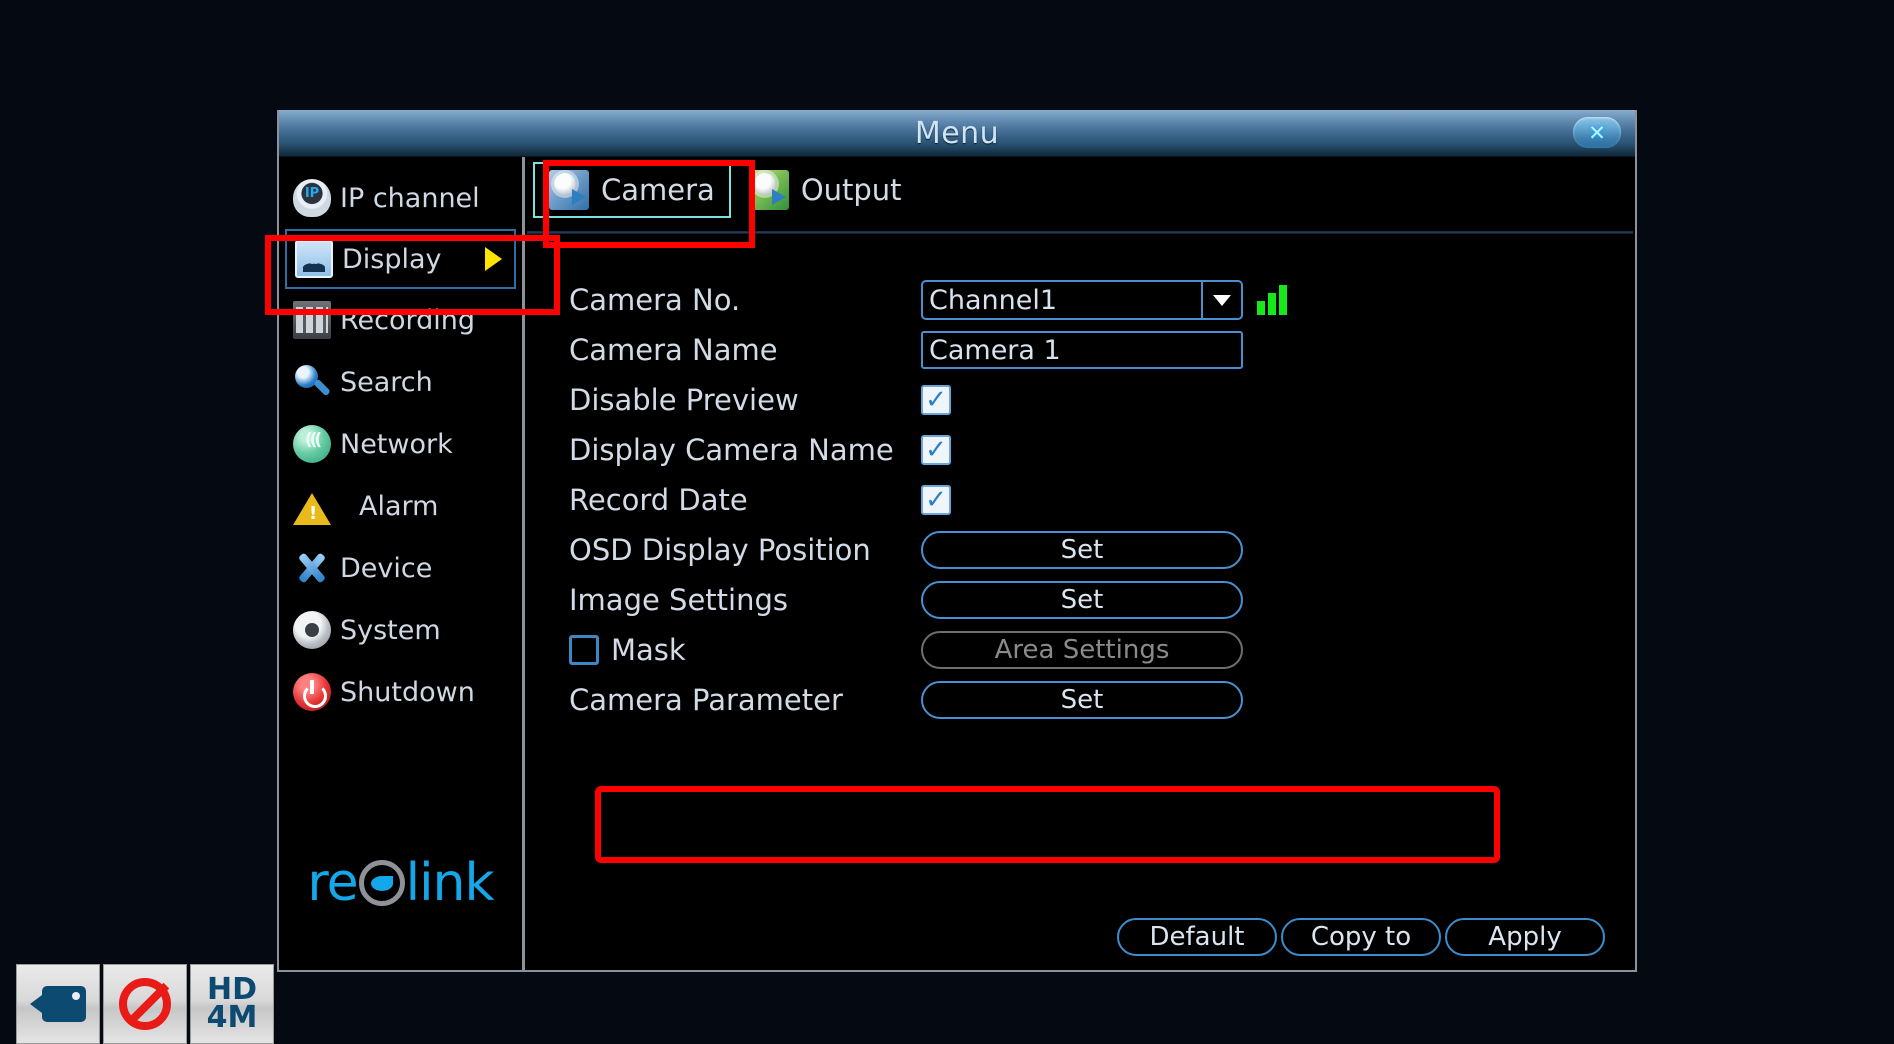  I want to click on dialog-footer: Default Copy to Apply, so click(1361, 937).